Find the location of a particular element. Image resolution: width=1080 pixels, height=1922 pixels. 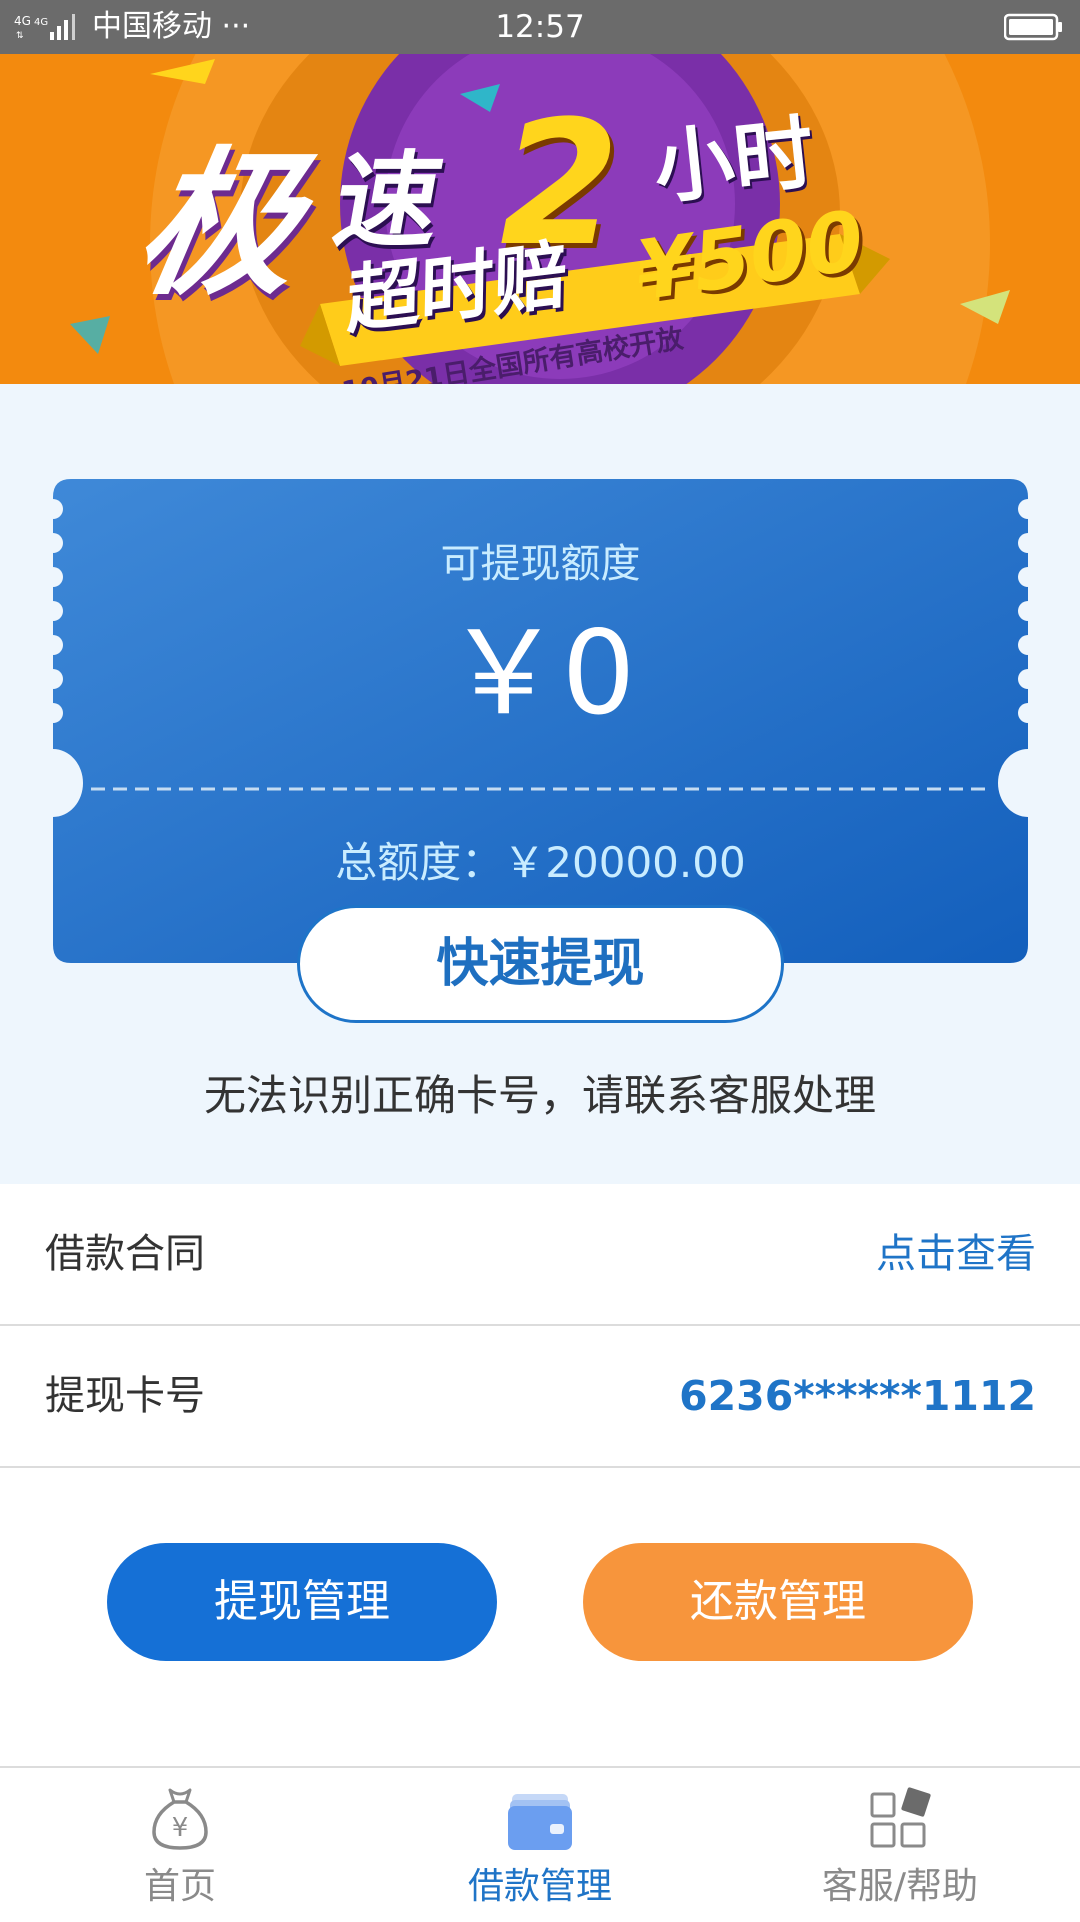

loan-contract-row: 借款合同 点击查看 is located at coordinates (540, 1255).